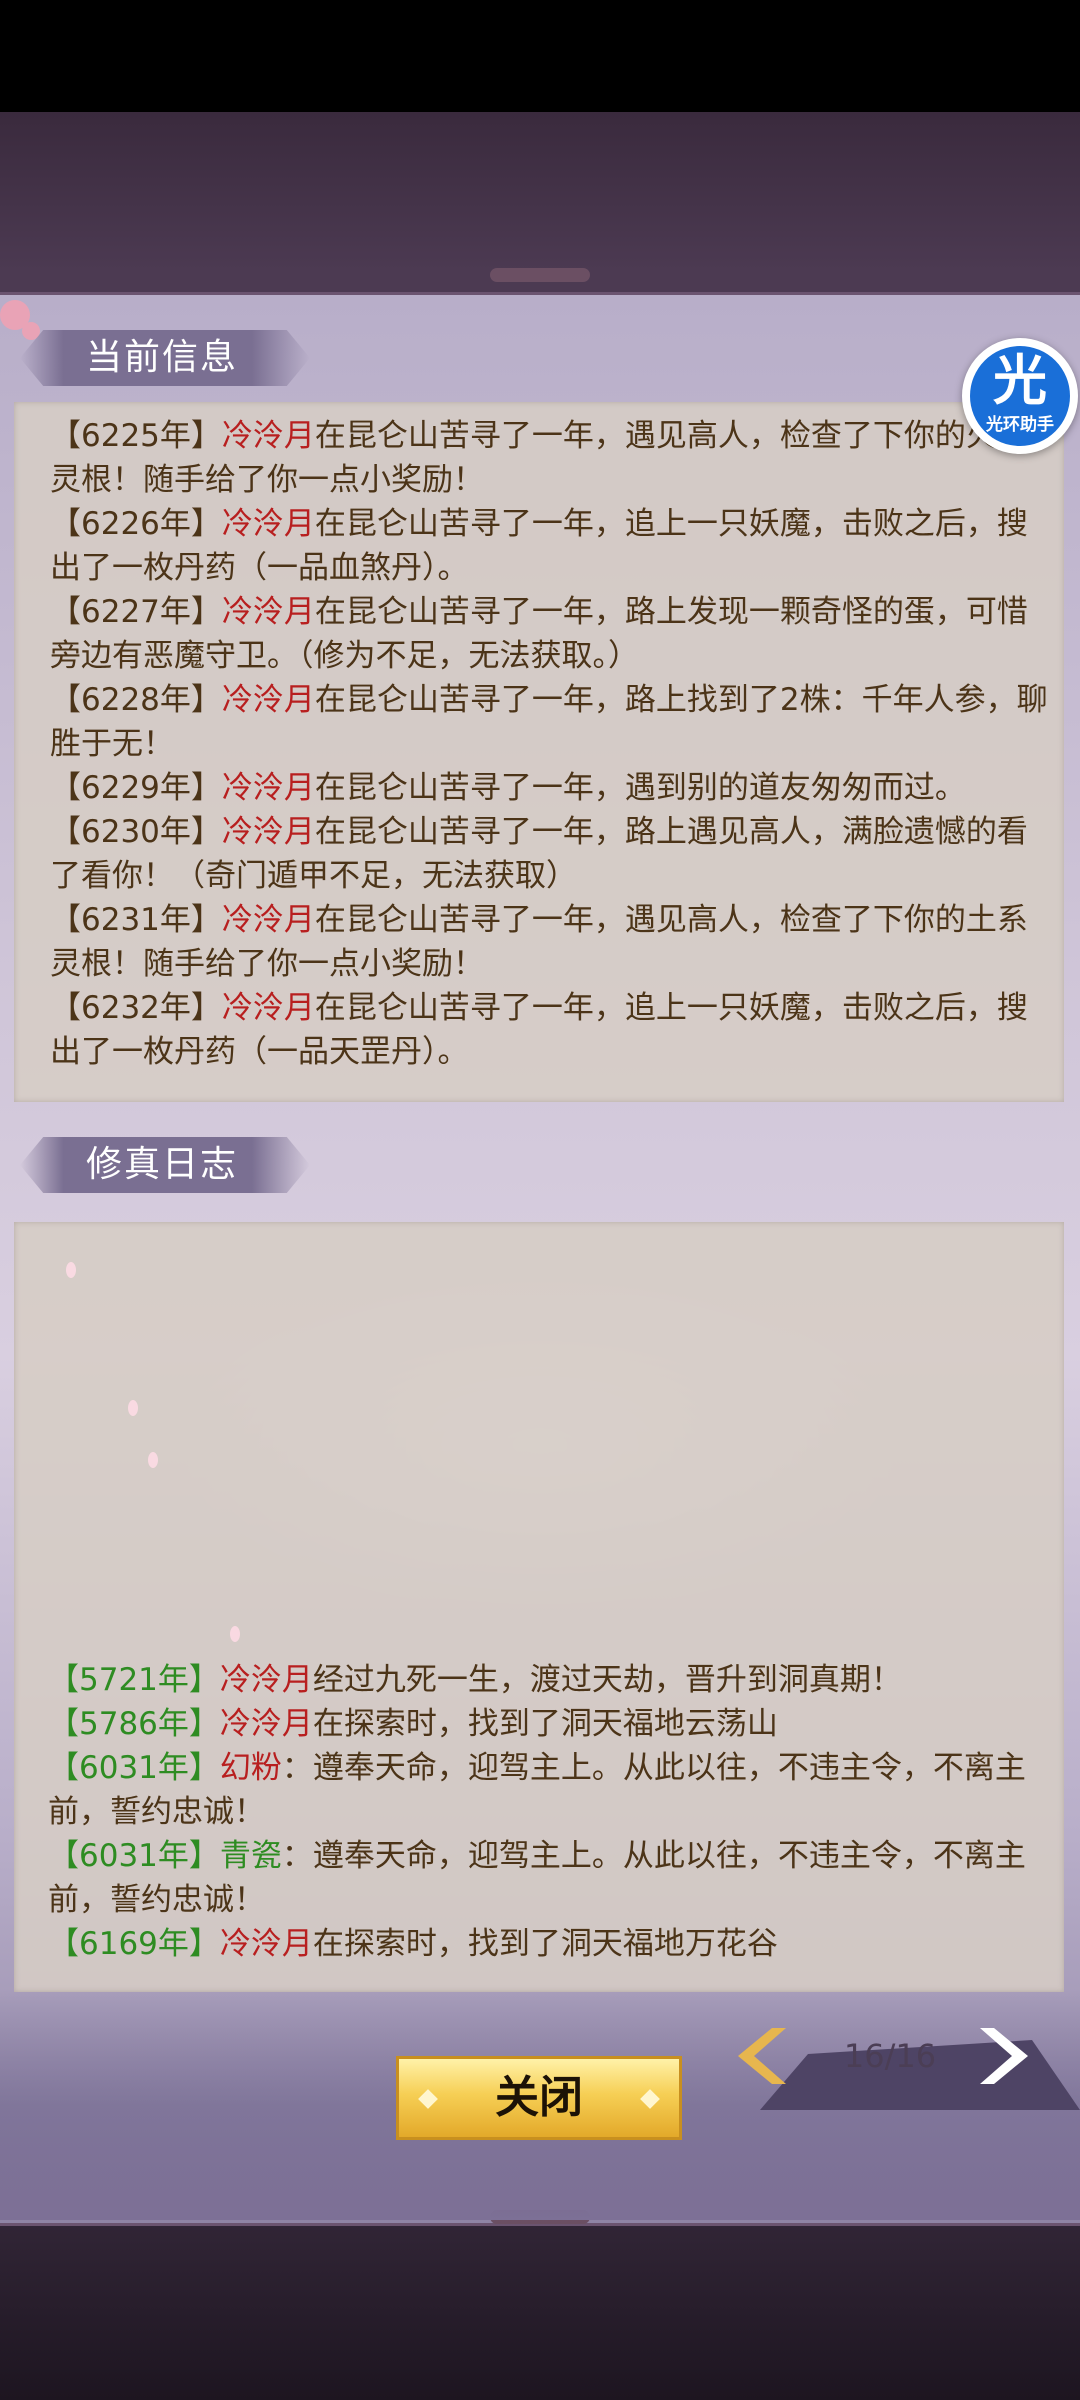  Describe the element at coordinates (545, 1724) in the screenshot. I see `entry-text: 在探索时，找到了洞天福地云荡山` at that location.